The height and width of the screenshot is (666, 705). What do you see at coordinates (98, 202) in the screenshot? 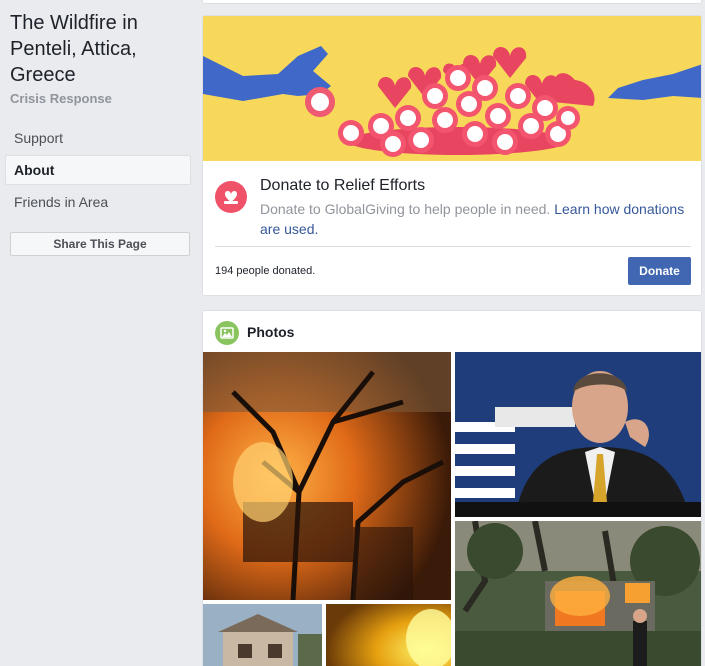
I see `sidebar-item-friends-in-area: Friends in Area` at bounding box center [98, 202].